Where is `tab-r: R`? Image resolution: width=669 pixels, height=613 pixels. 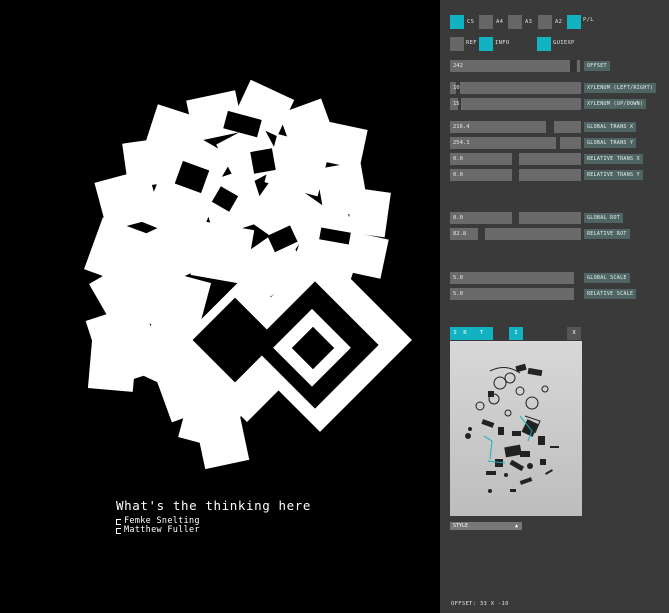
tab-r: R is located at coordinates (465, 333).